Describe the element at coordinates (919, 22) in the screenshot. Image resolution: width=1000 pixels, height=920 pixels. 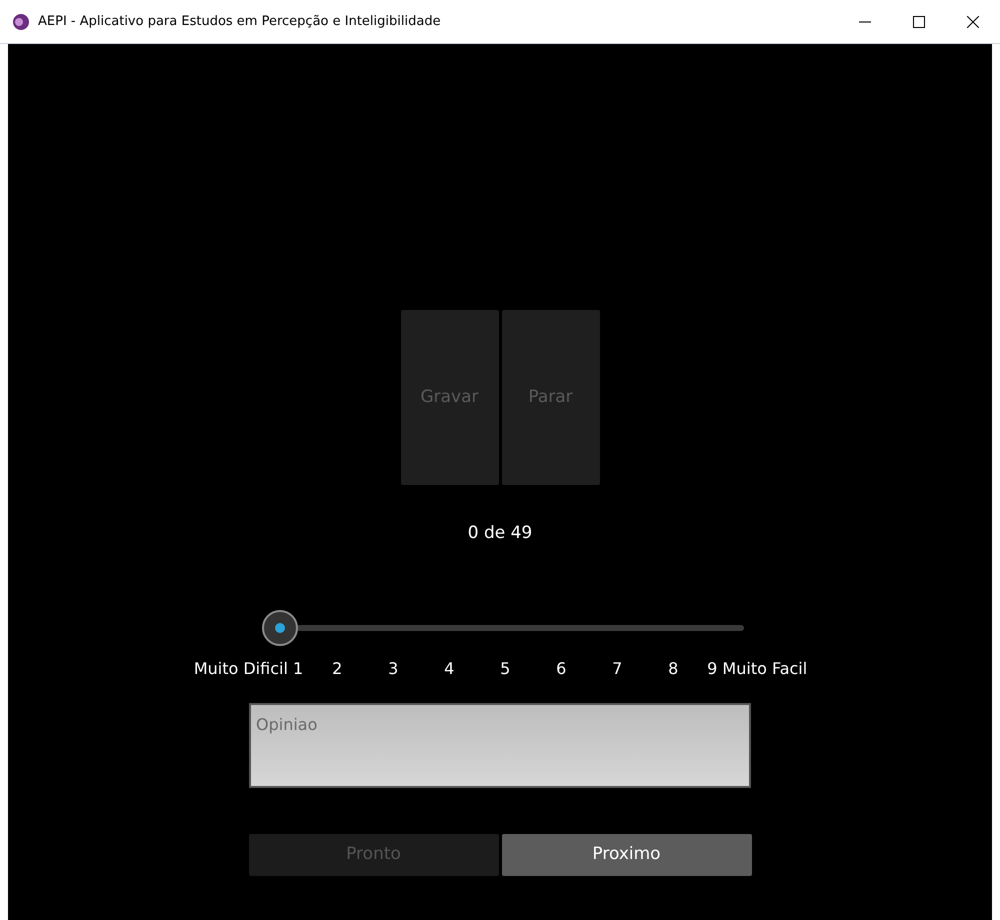
I see `maximize-icon` at that location.